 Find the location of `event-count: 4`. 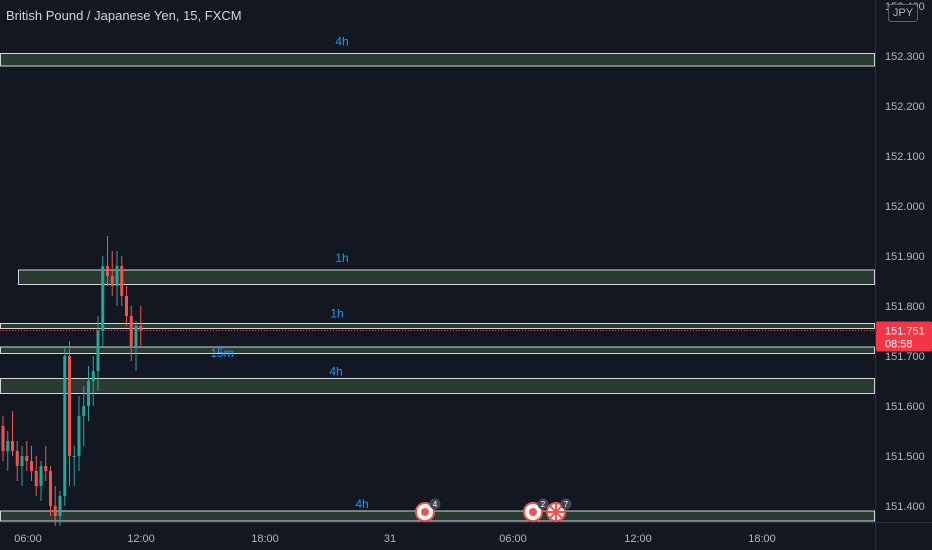

event-count: 4 is located at coordinates (435, 504).